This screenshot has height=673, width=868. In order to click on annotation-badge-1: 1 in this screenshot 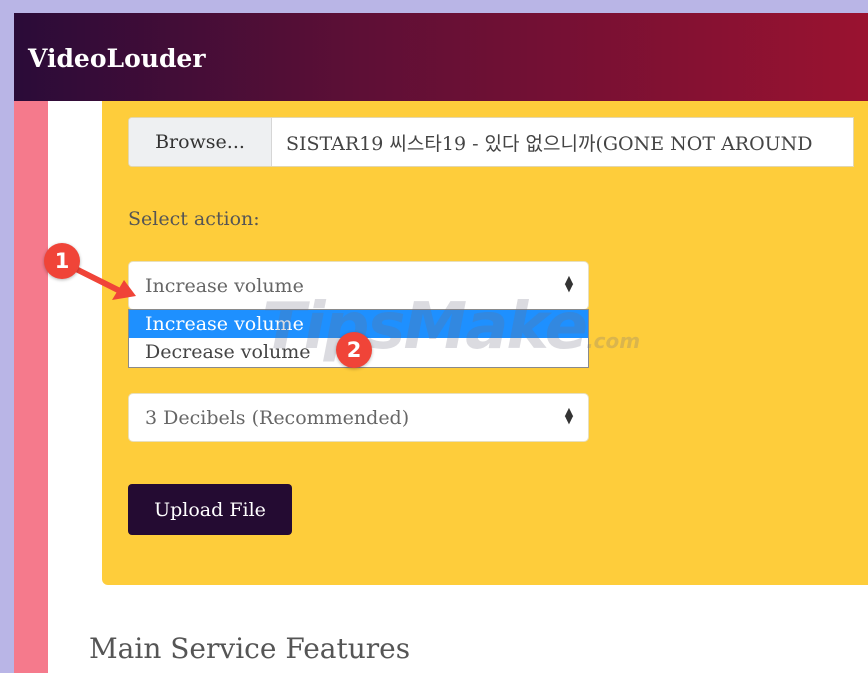, I will do `click(62, 261)`.